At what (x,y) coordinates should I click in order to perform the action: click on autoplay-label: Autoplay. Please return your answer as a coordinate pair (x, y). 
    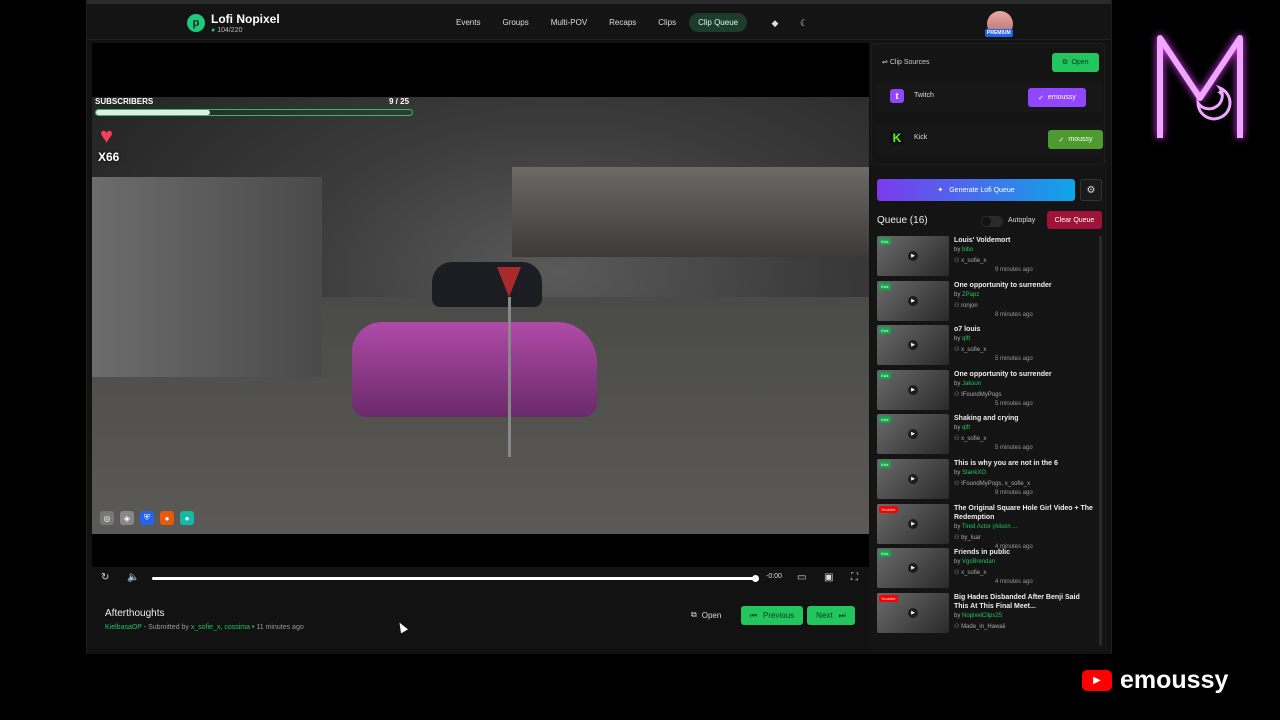
    Looking at the image, I should click on (1022, 220).